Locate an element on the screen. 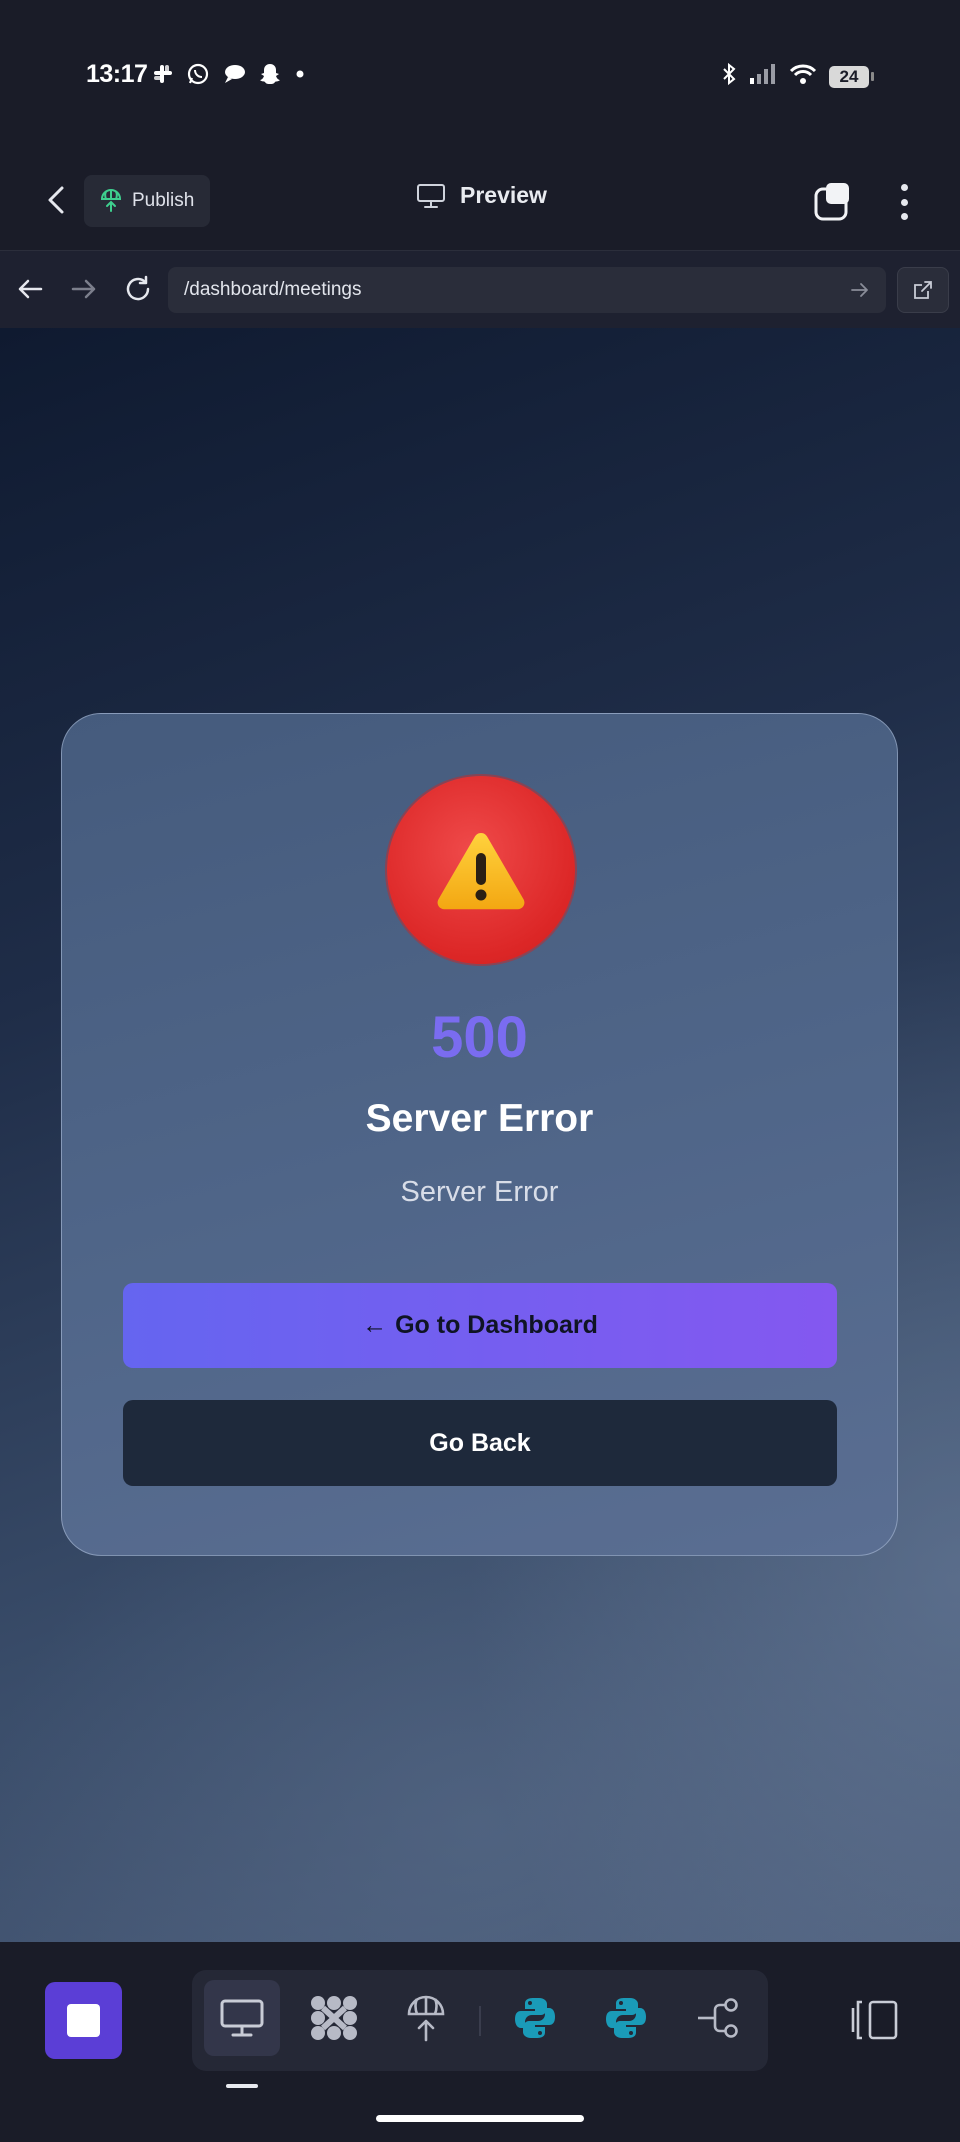 This screenshot has height=2142, width=960. stop-icon is located at coordinates (83, 2020).